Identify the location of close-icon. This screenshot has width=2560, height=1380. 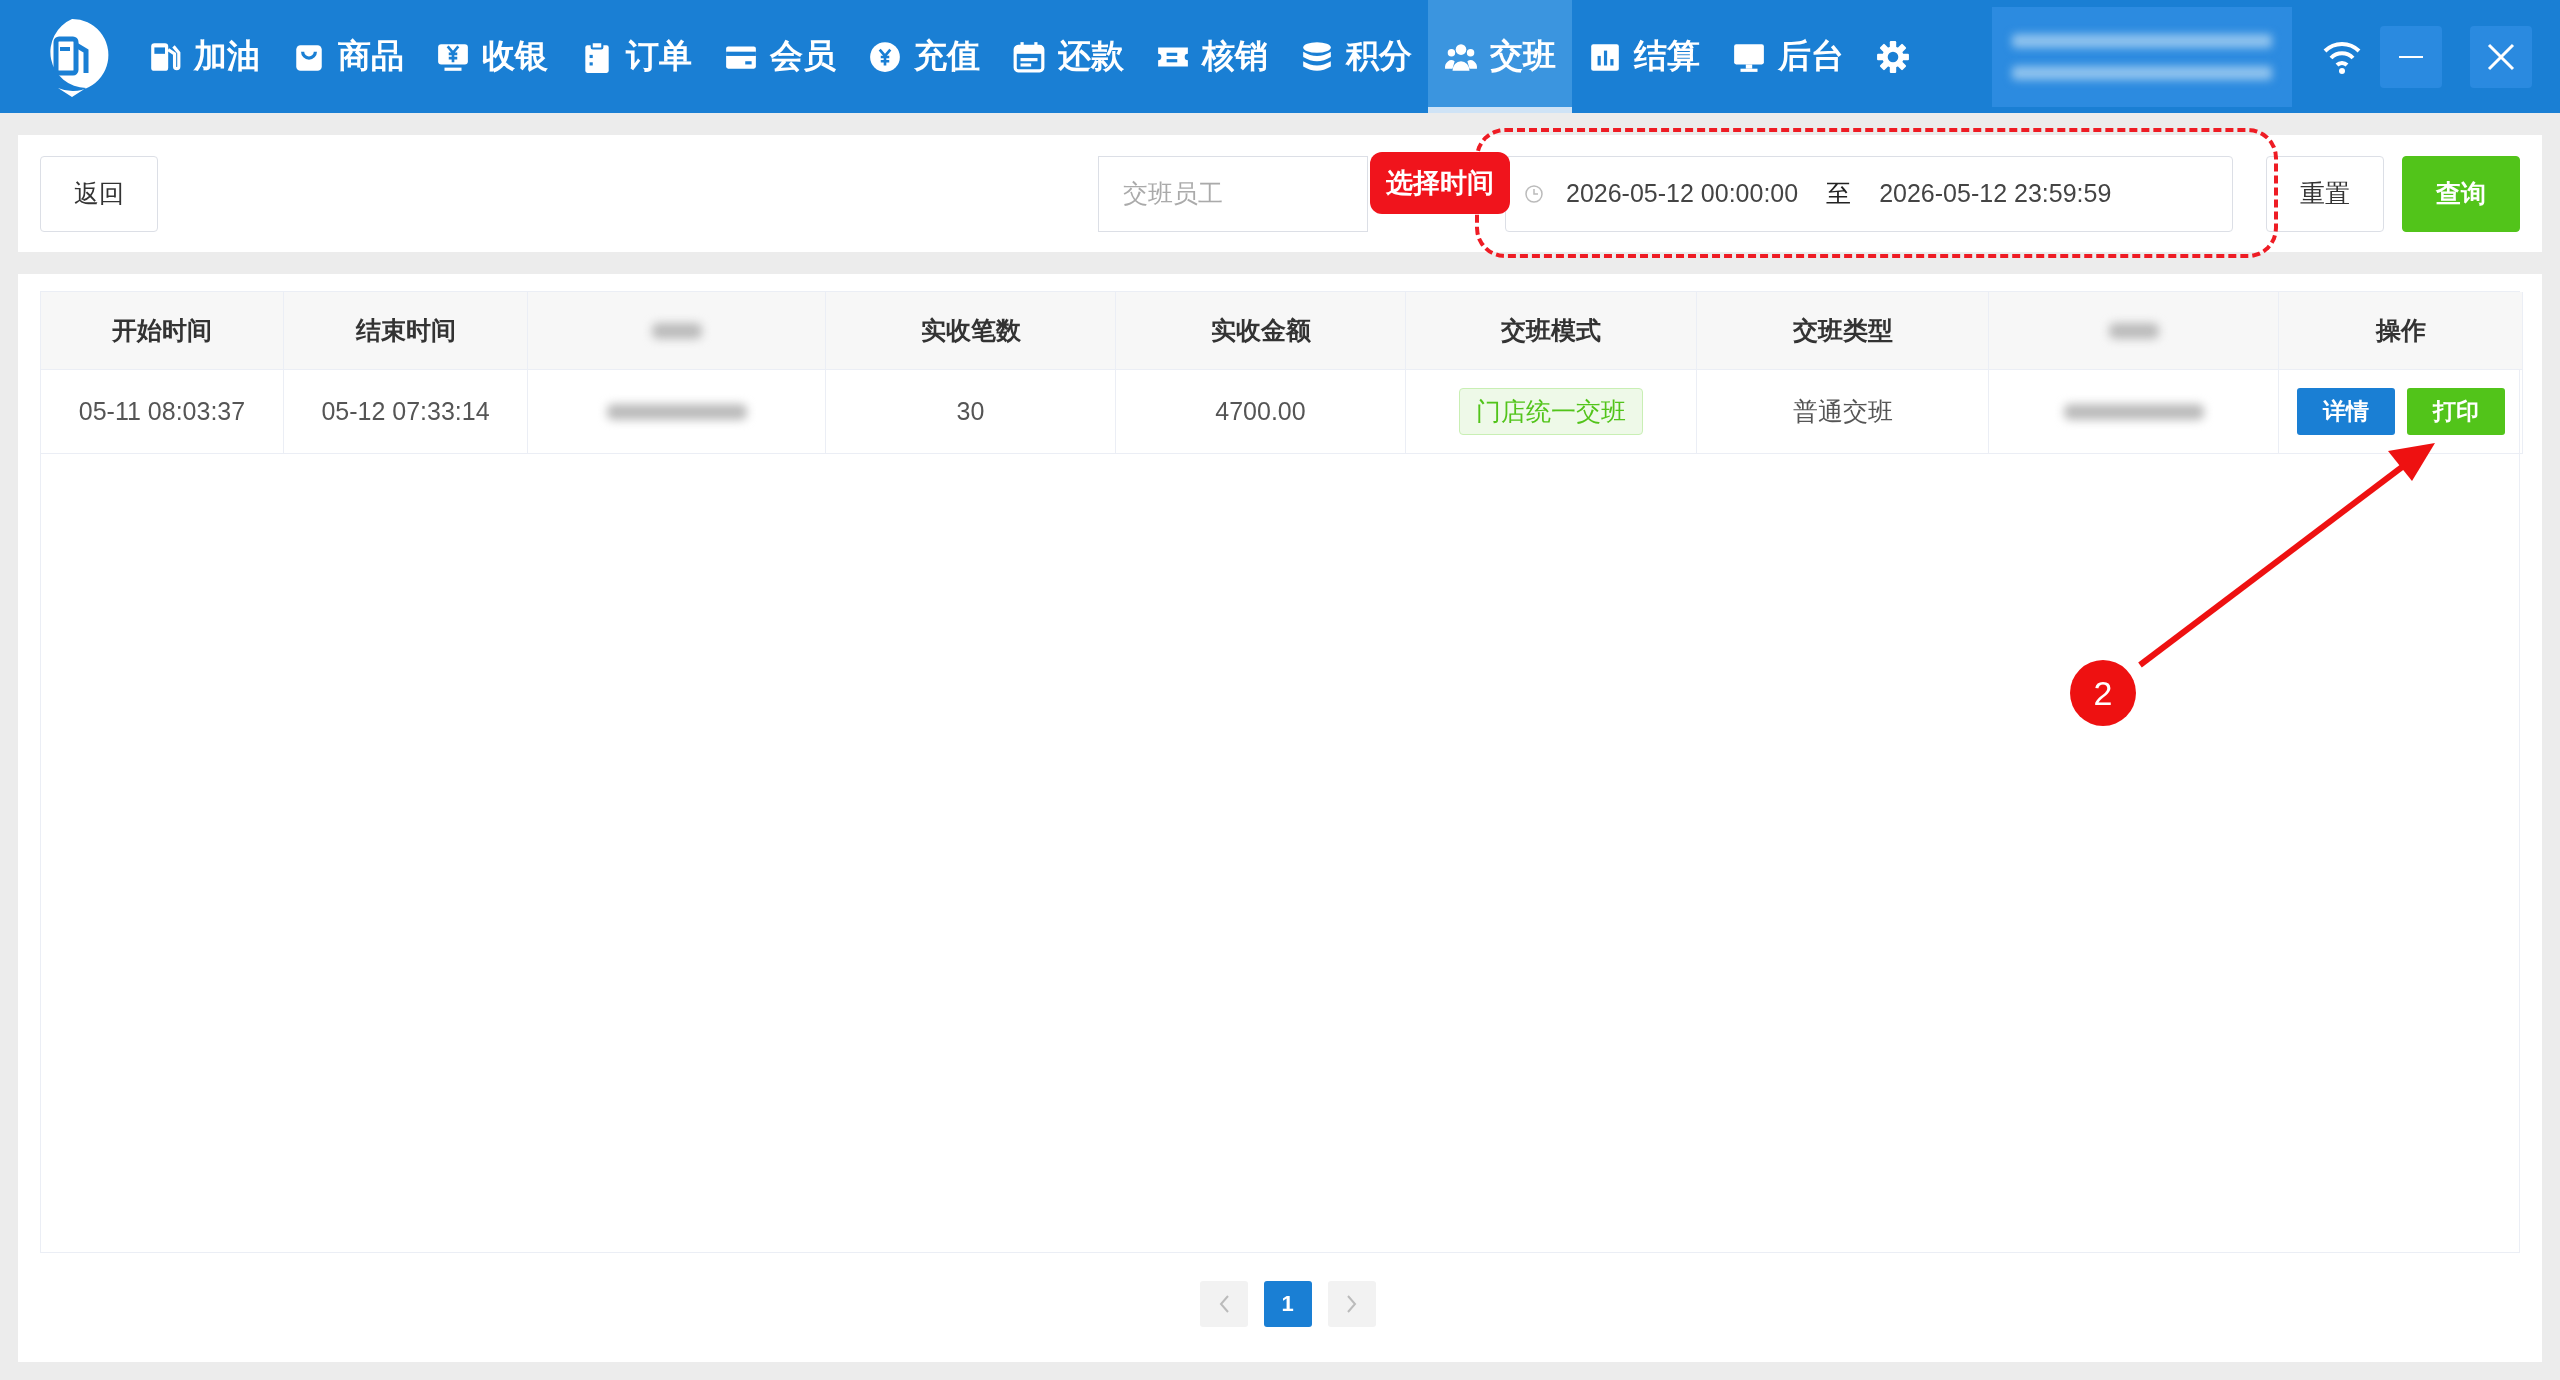
(2501, 56).